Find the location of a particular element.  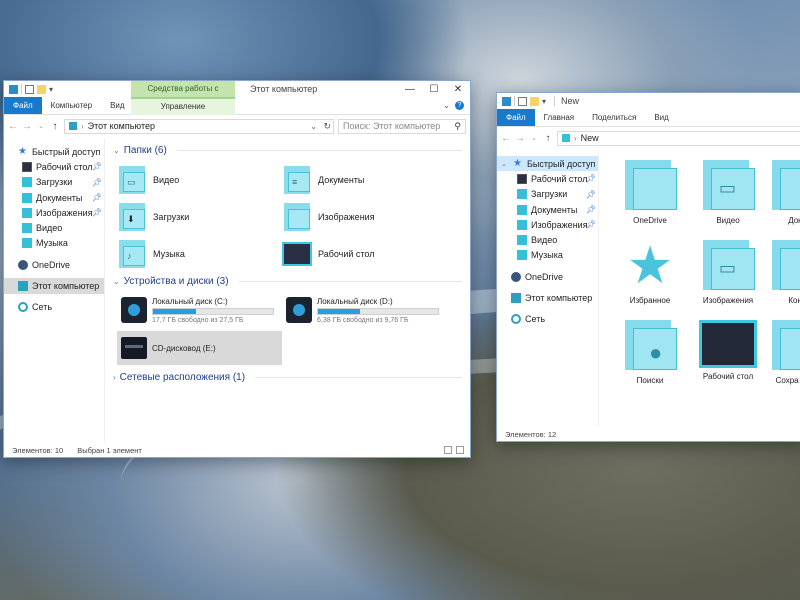

drive-e-cd: CD-дисковод (E:) is located at coordinates (199, 348).